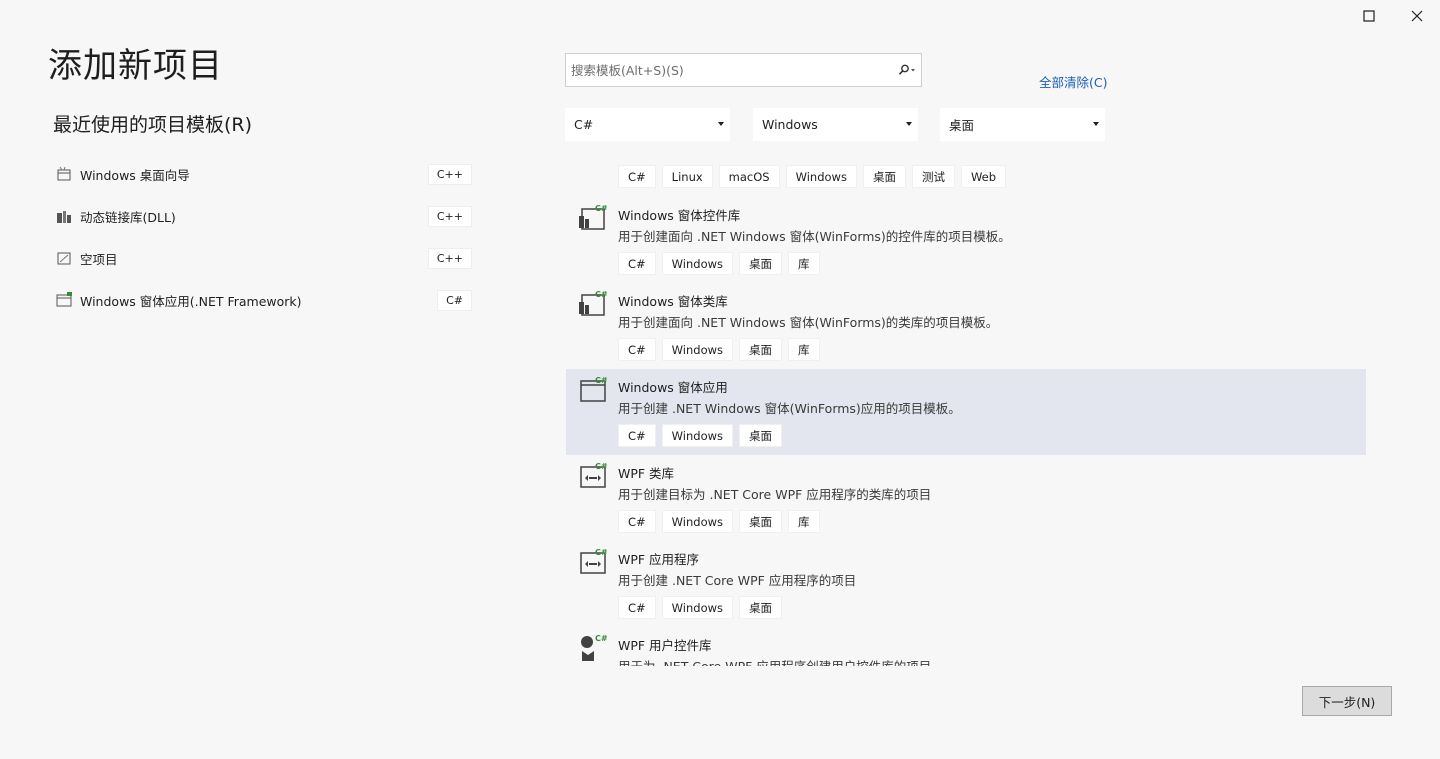 Image resolution: width=1440 pixels, height=759 pixels. What do you see at coordinates (1347, 701) in the screenshot?
I see `next-button: 下一步(N)` at bounding box center [1347, 701].